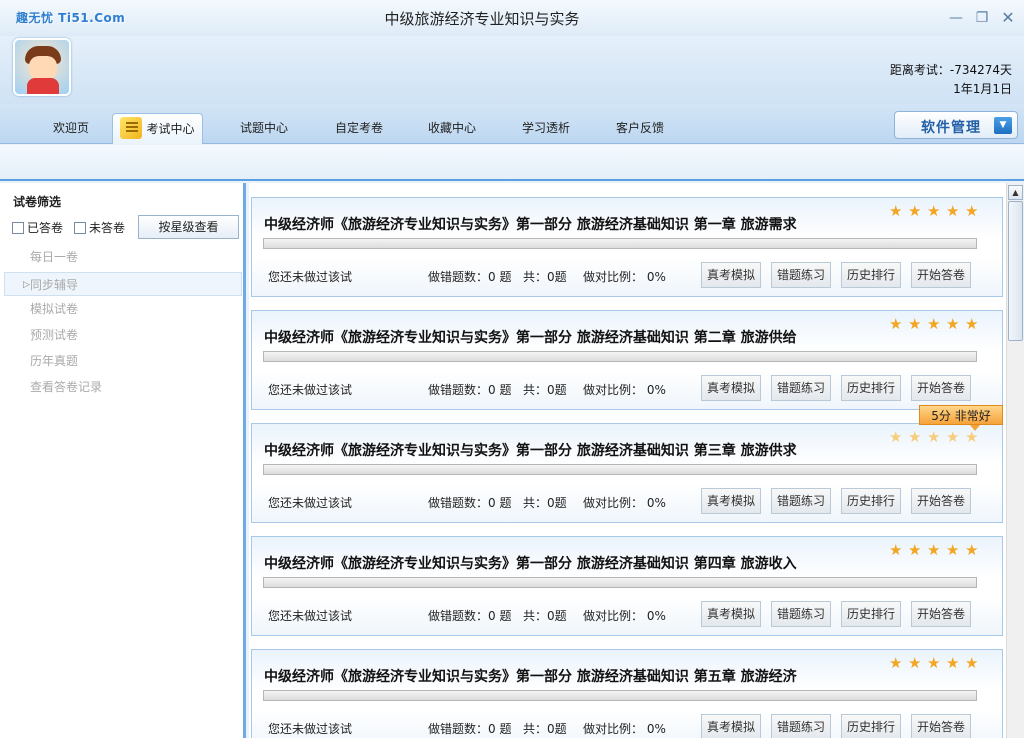  I want to click on tab-question-center: 试题中心, so click(264, 128).